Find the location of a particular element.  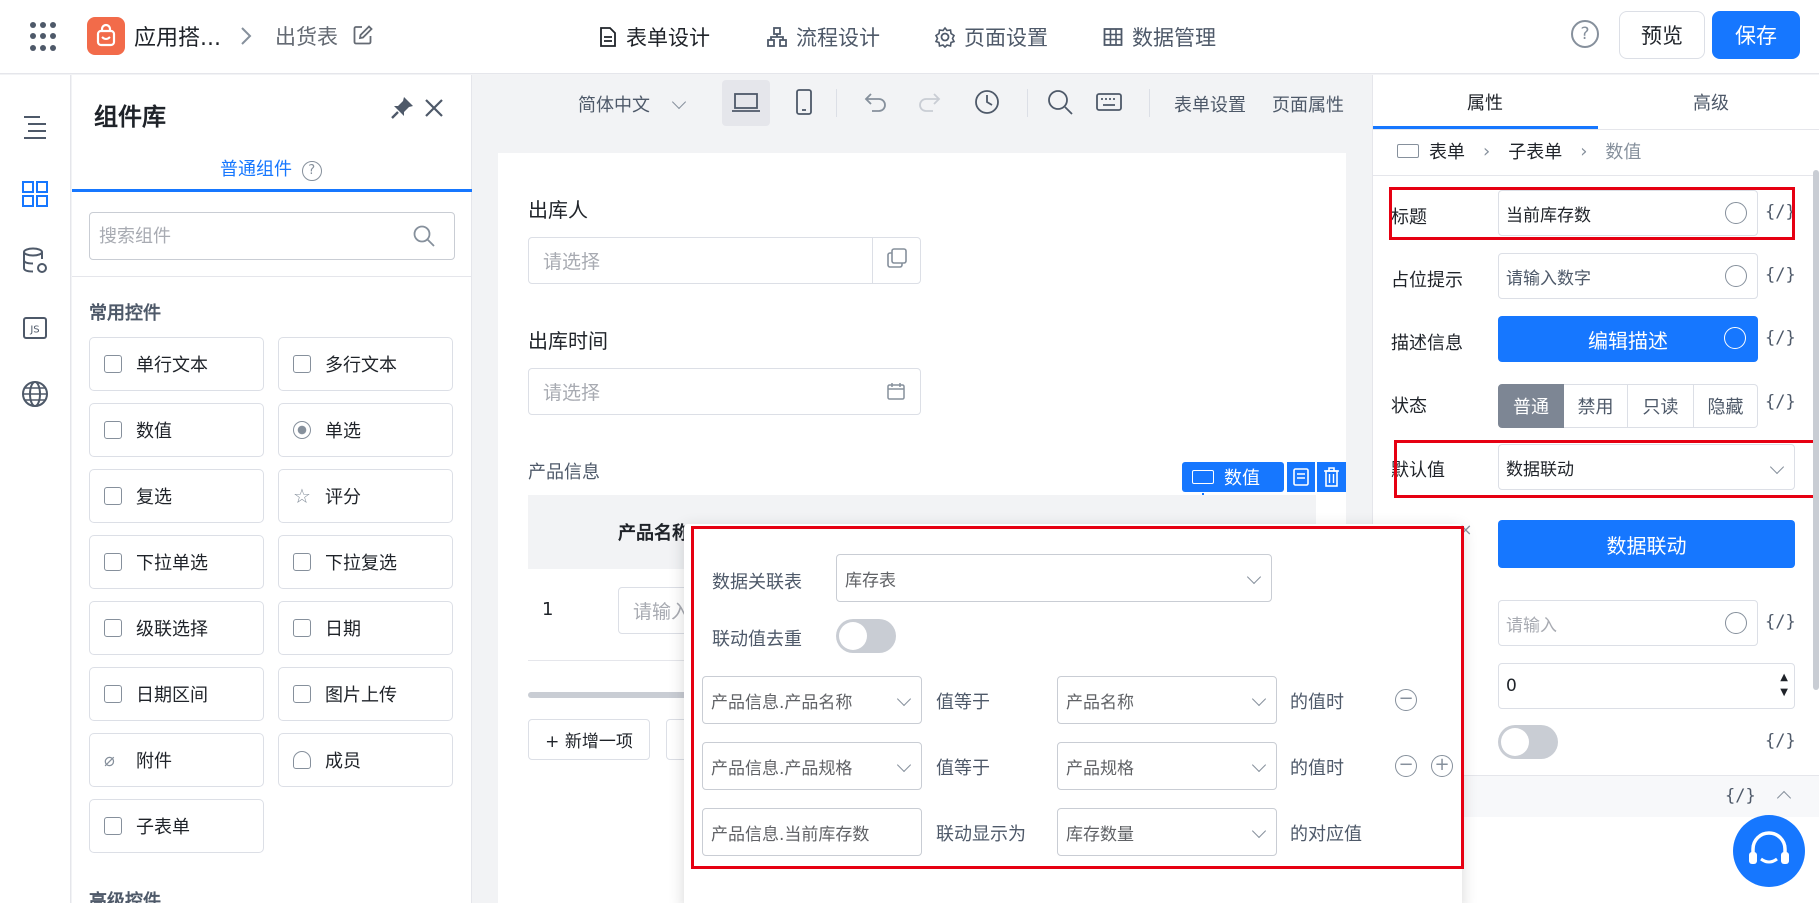

pin-icon is located at coordinates (402, 108).